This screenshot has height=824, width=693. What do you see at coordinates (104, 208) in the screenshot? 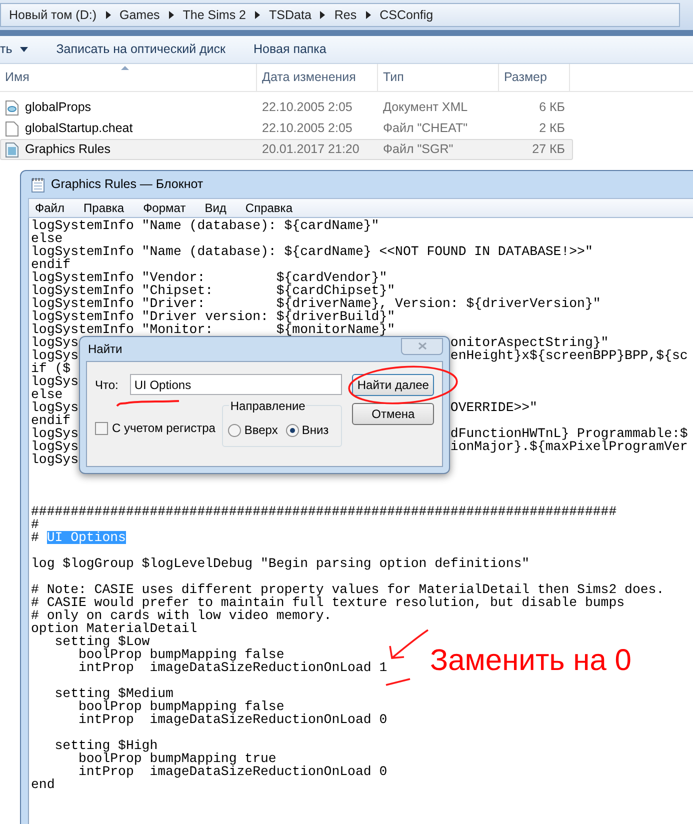
I see `menu-item: Правка` at bounding box center [104, 208].